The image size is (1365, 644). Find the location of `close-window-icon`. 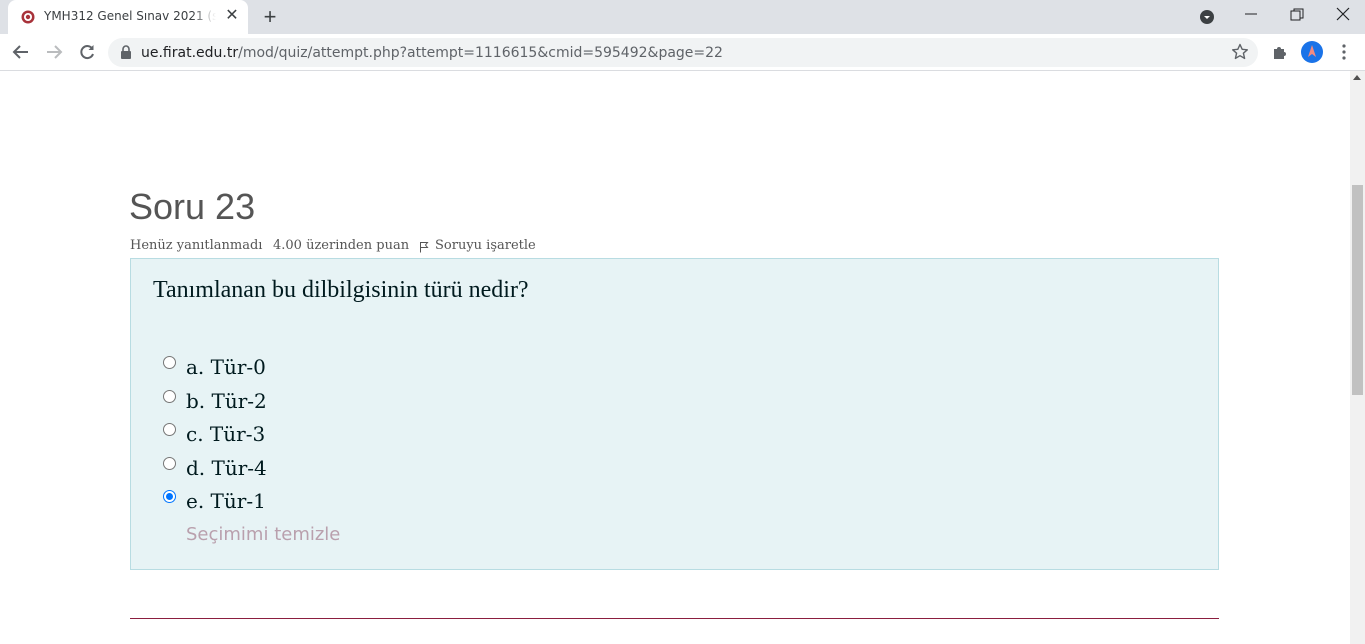

close-window-icon is located at coordinates (1343, 14).